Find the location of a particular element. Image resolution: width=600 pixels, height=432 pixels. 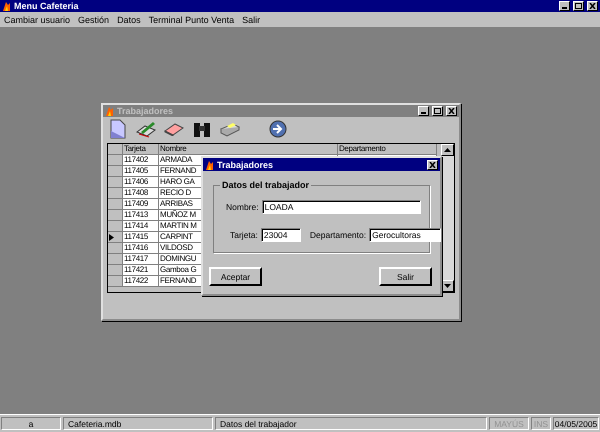

arrow-circle-icon is located at coordinates (278, 129).